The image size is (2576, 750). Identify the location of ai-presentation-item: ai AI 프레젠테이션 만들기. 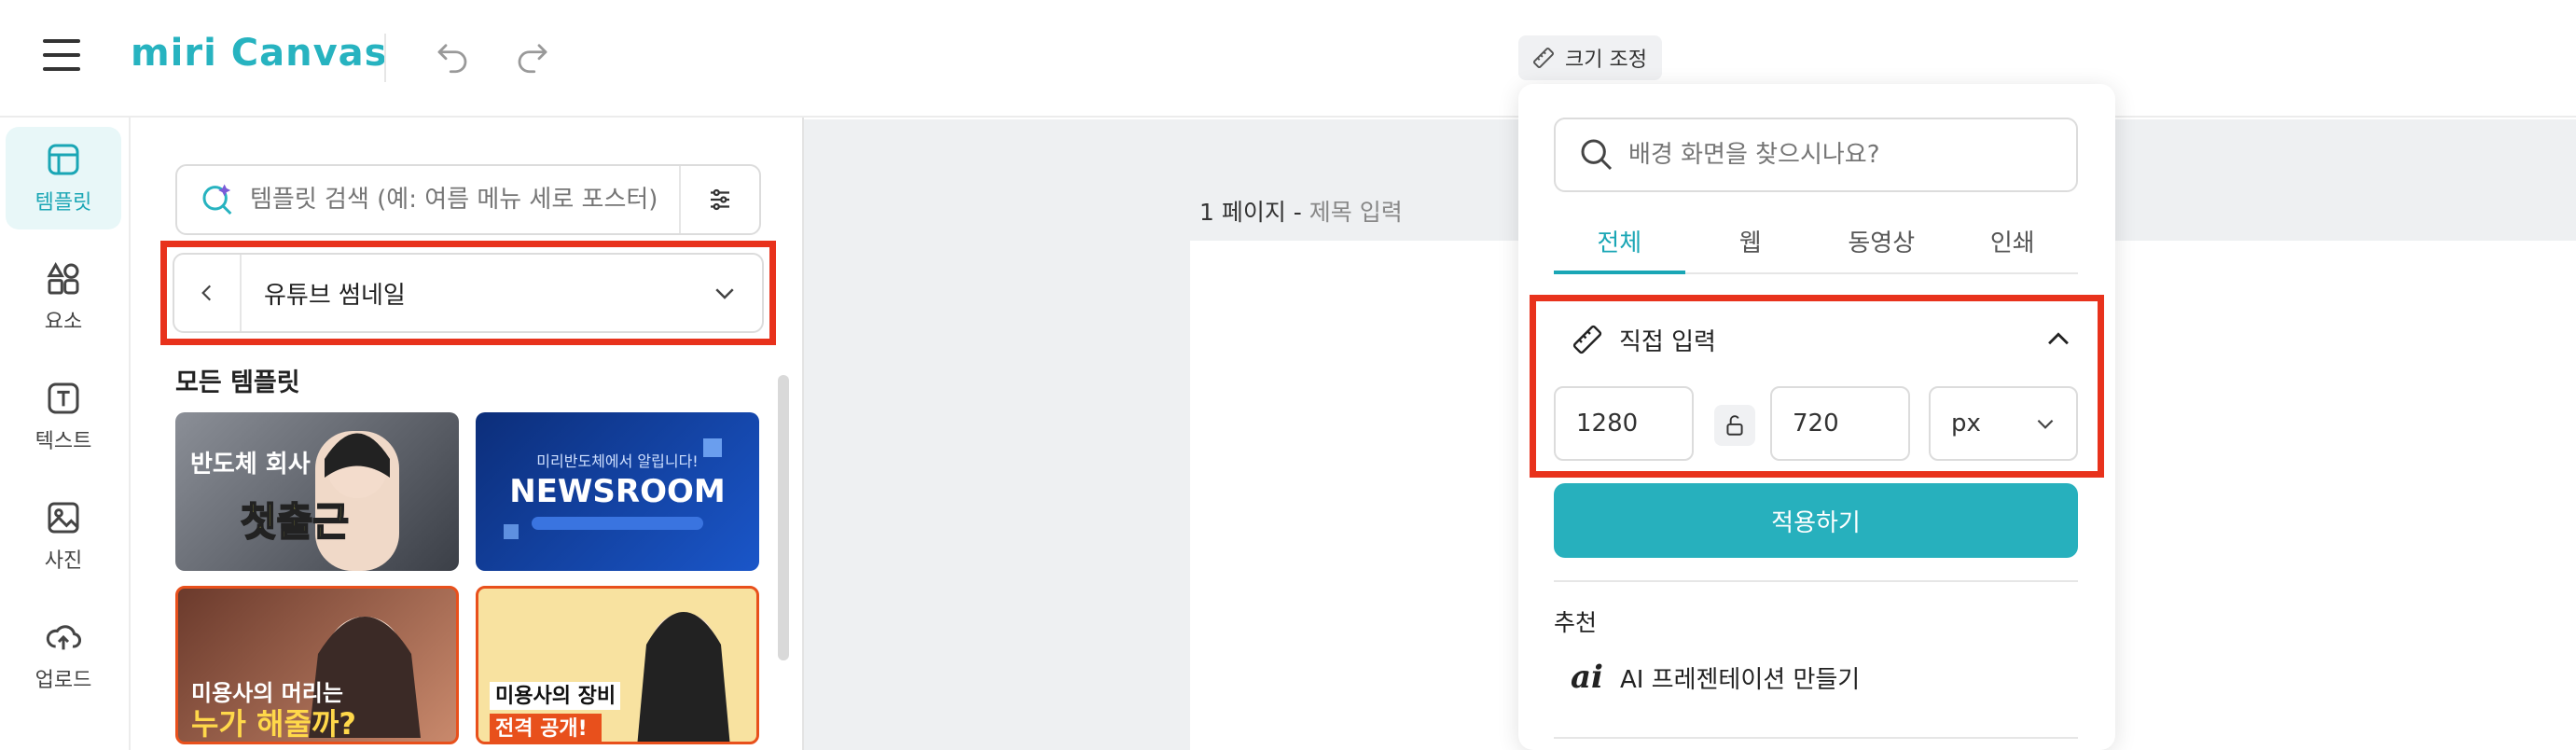
(1715, 677).